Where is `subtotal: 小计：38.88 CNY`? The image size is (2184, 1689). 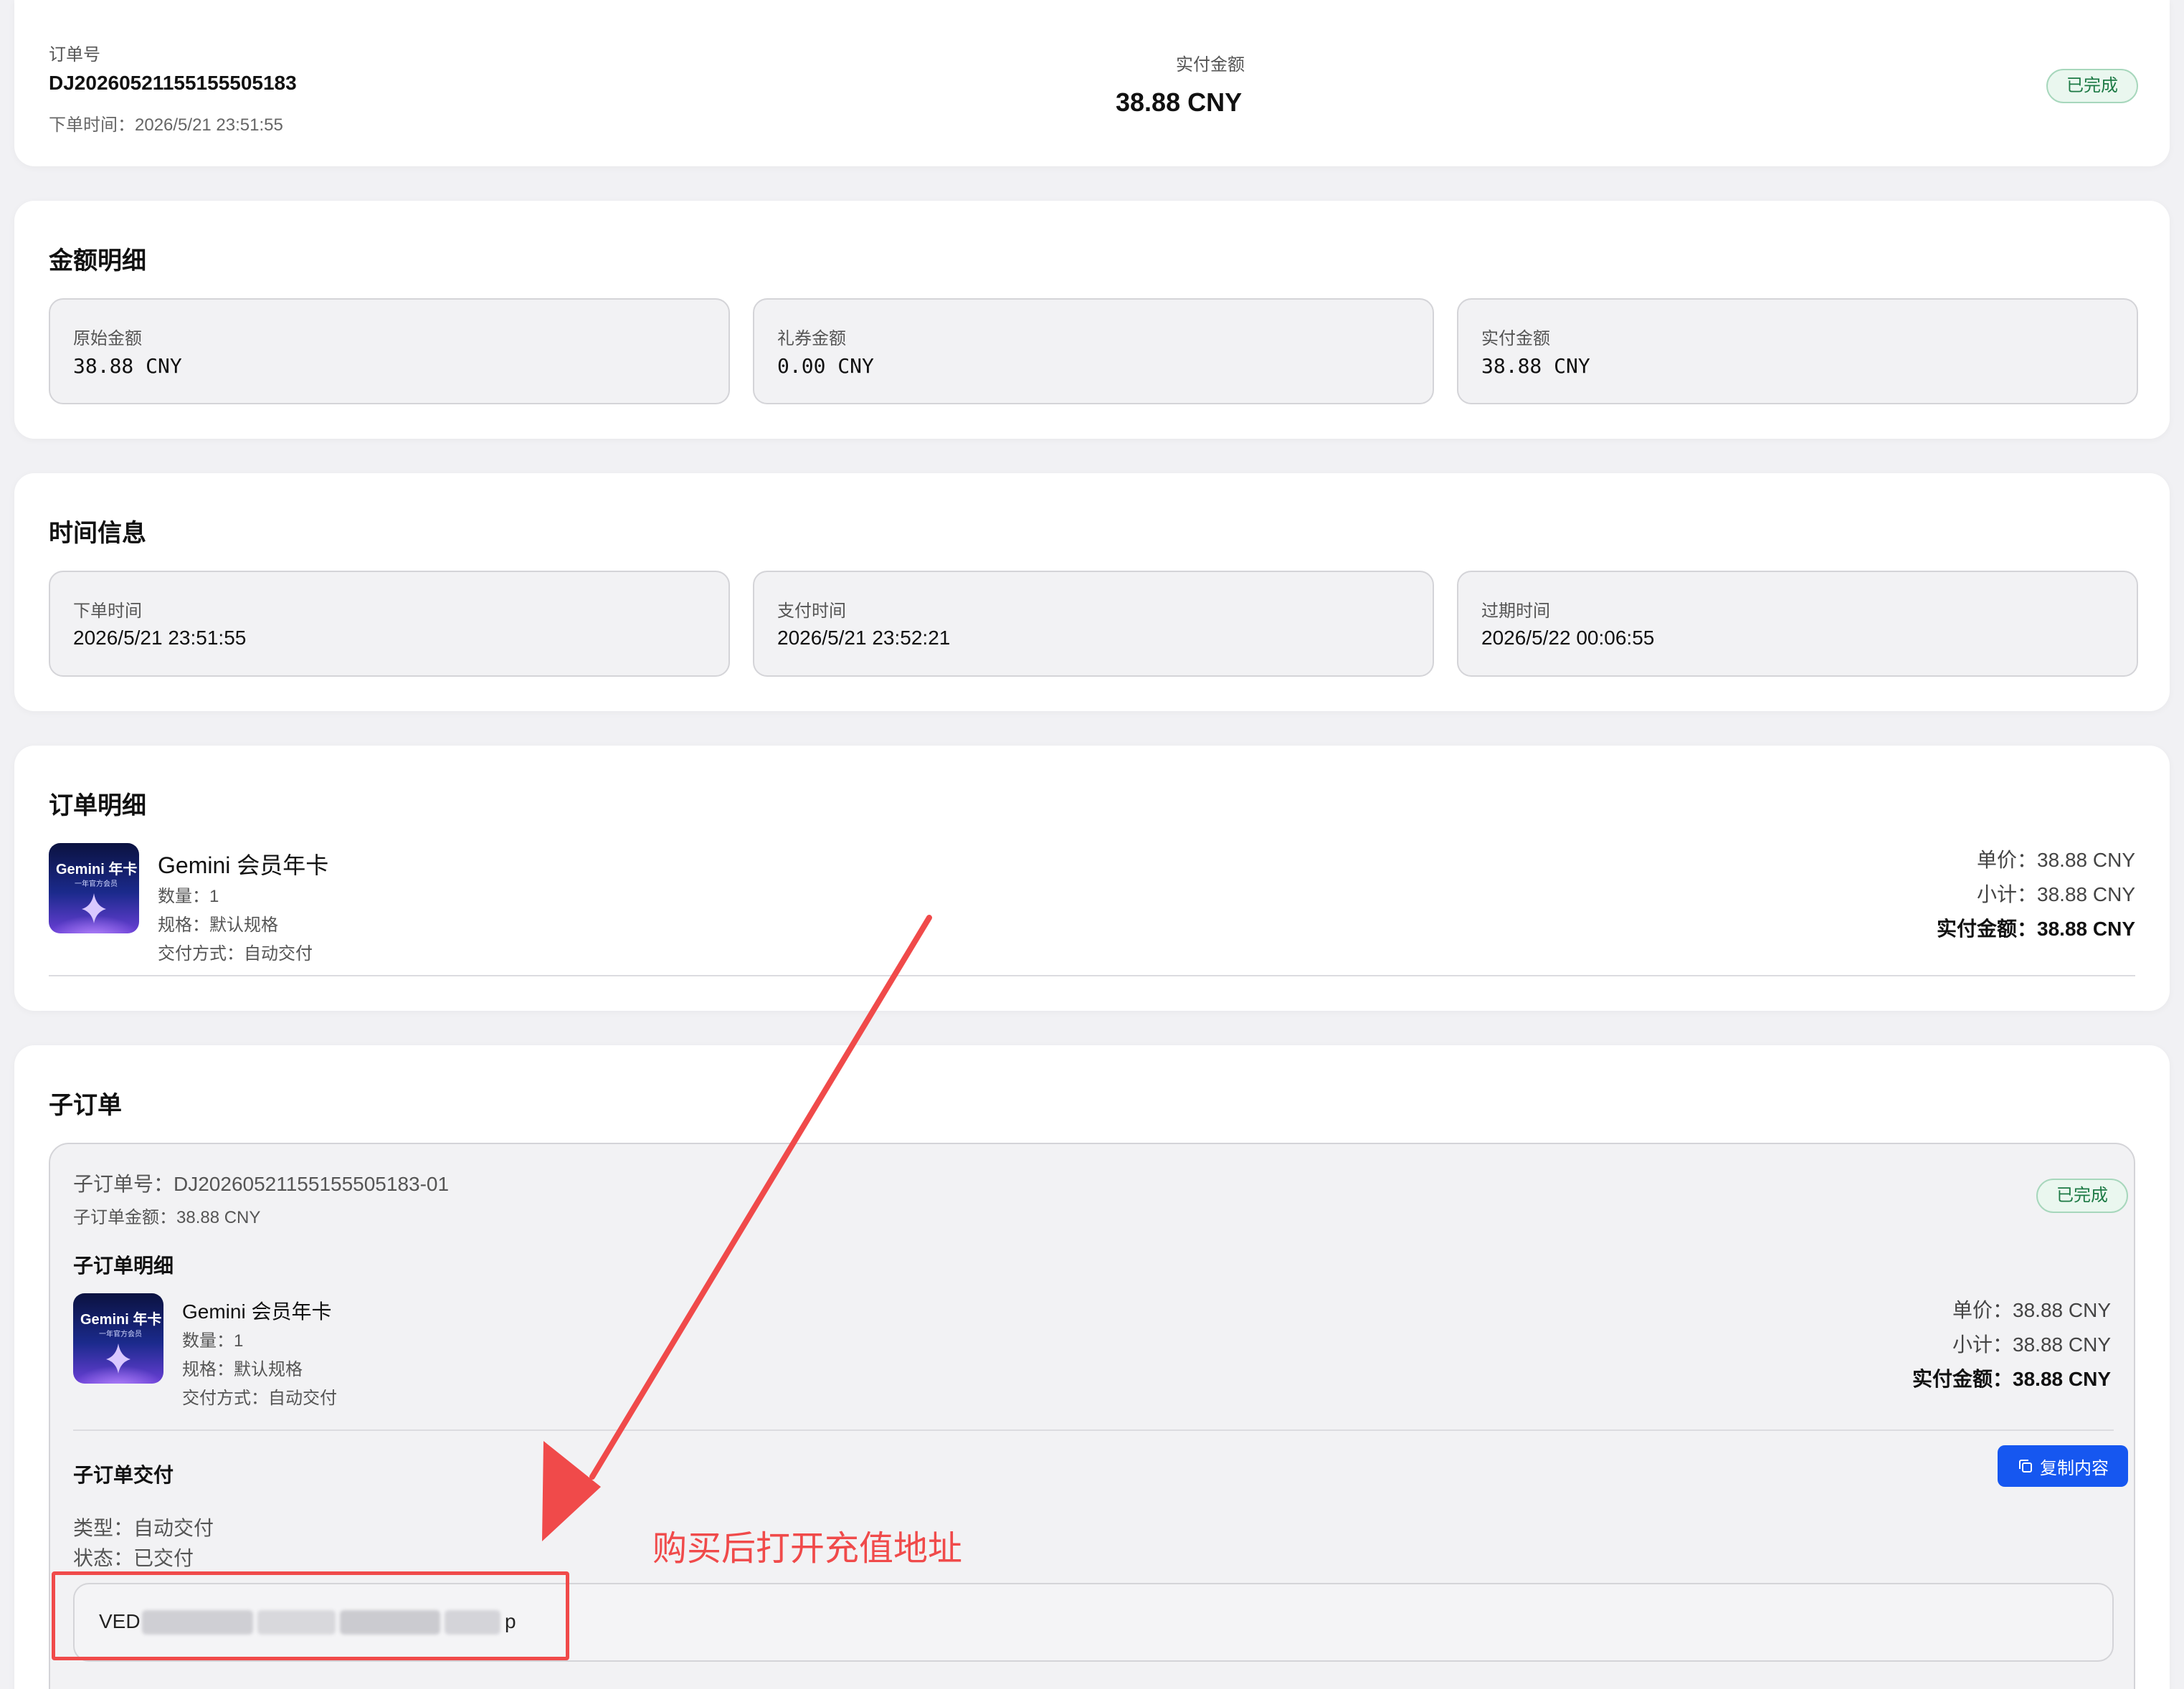 subtotal: 小计：38.88 CNY is located at coordinates (2056, 894).